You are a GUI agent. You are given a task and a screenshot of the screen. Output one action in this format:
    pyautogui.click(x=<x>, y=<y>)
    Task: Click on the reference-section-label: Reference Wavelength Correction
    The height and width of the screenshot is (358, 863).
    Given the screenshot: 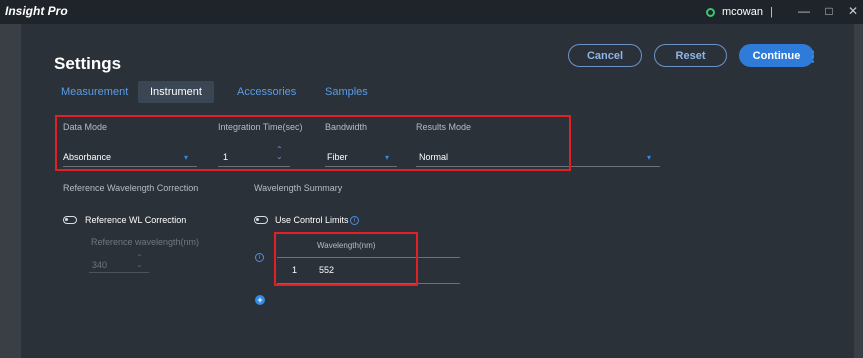 What is the action you would take?
    pyautogui.click(x=131, y=188)
    